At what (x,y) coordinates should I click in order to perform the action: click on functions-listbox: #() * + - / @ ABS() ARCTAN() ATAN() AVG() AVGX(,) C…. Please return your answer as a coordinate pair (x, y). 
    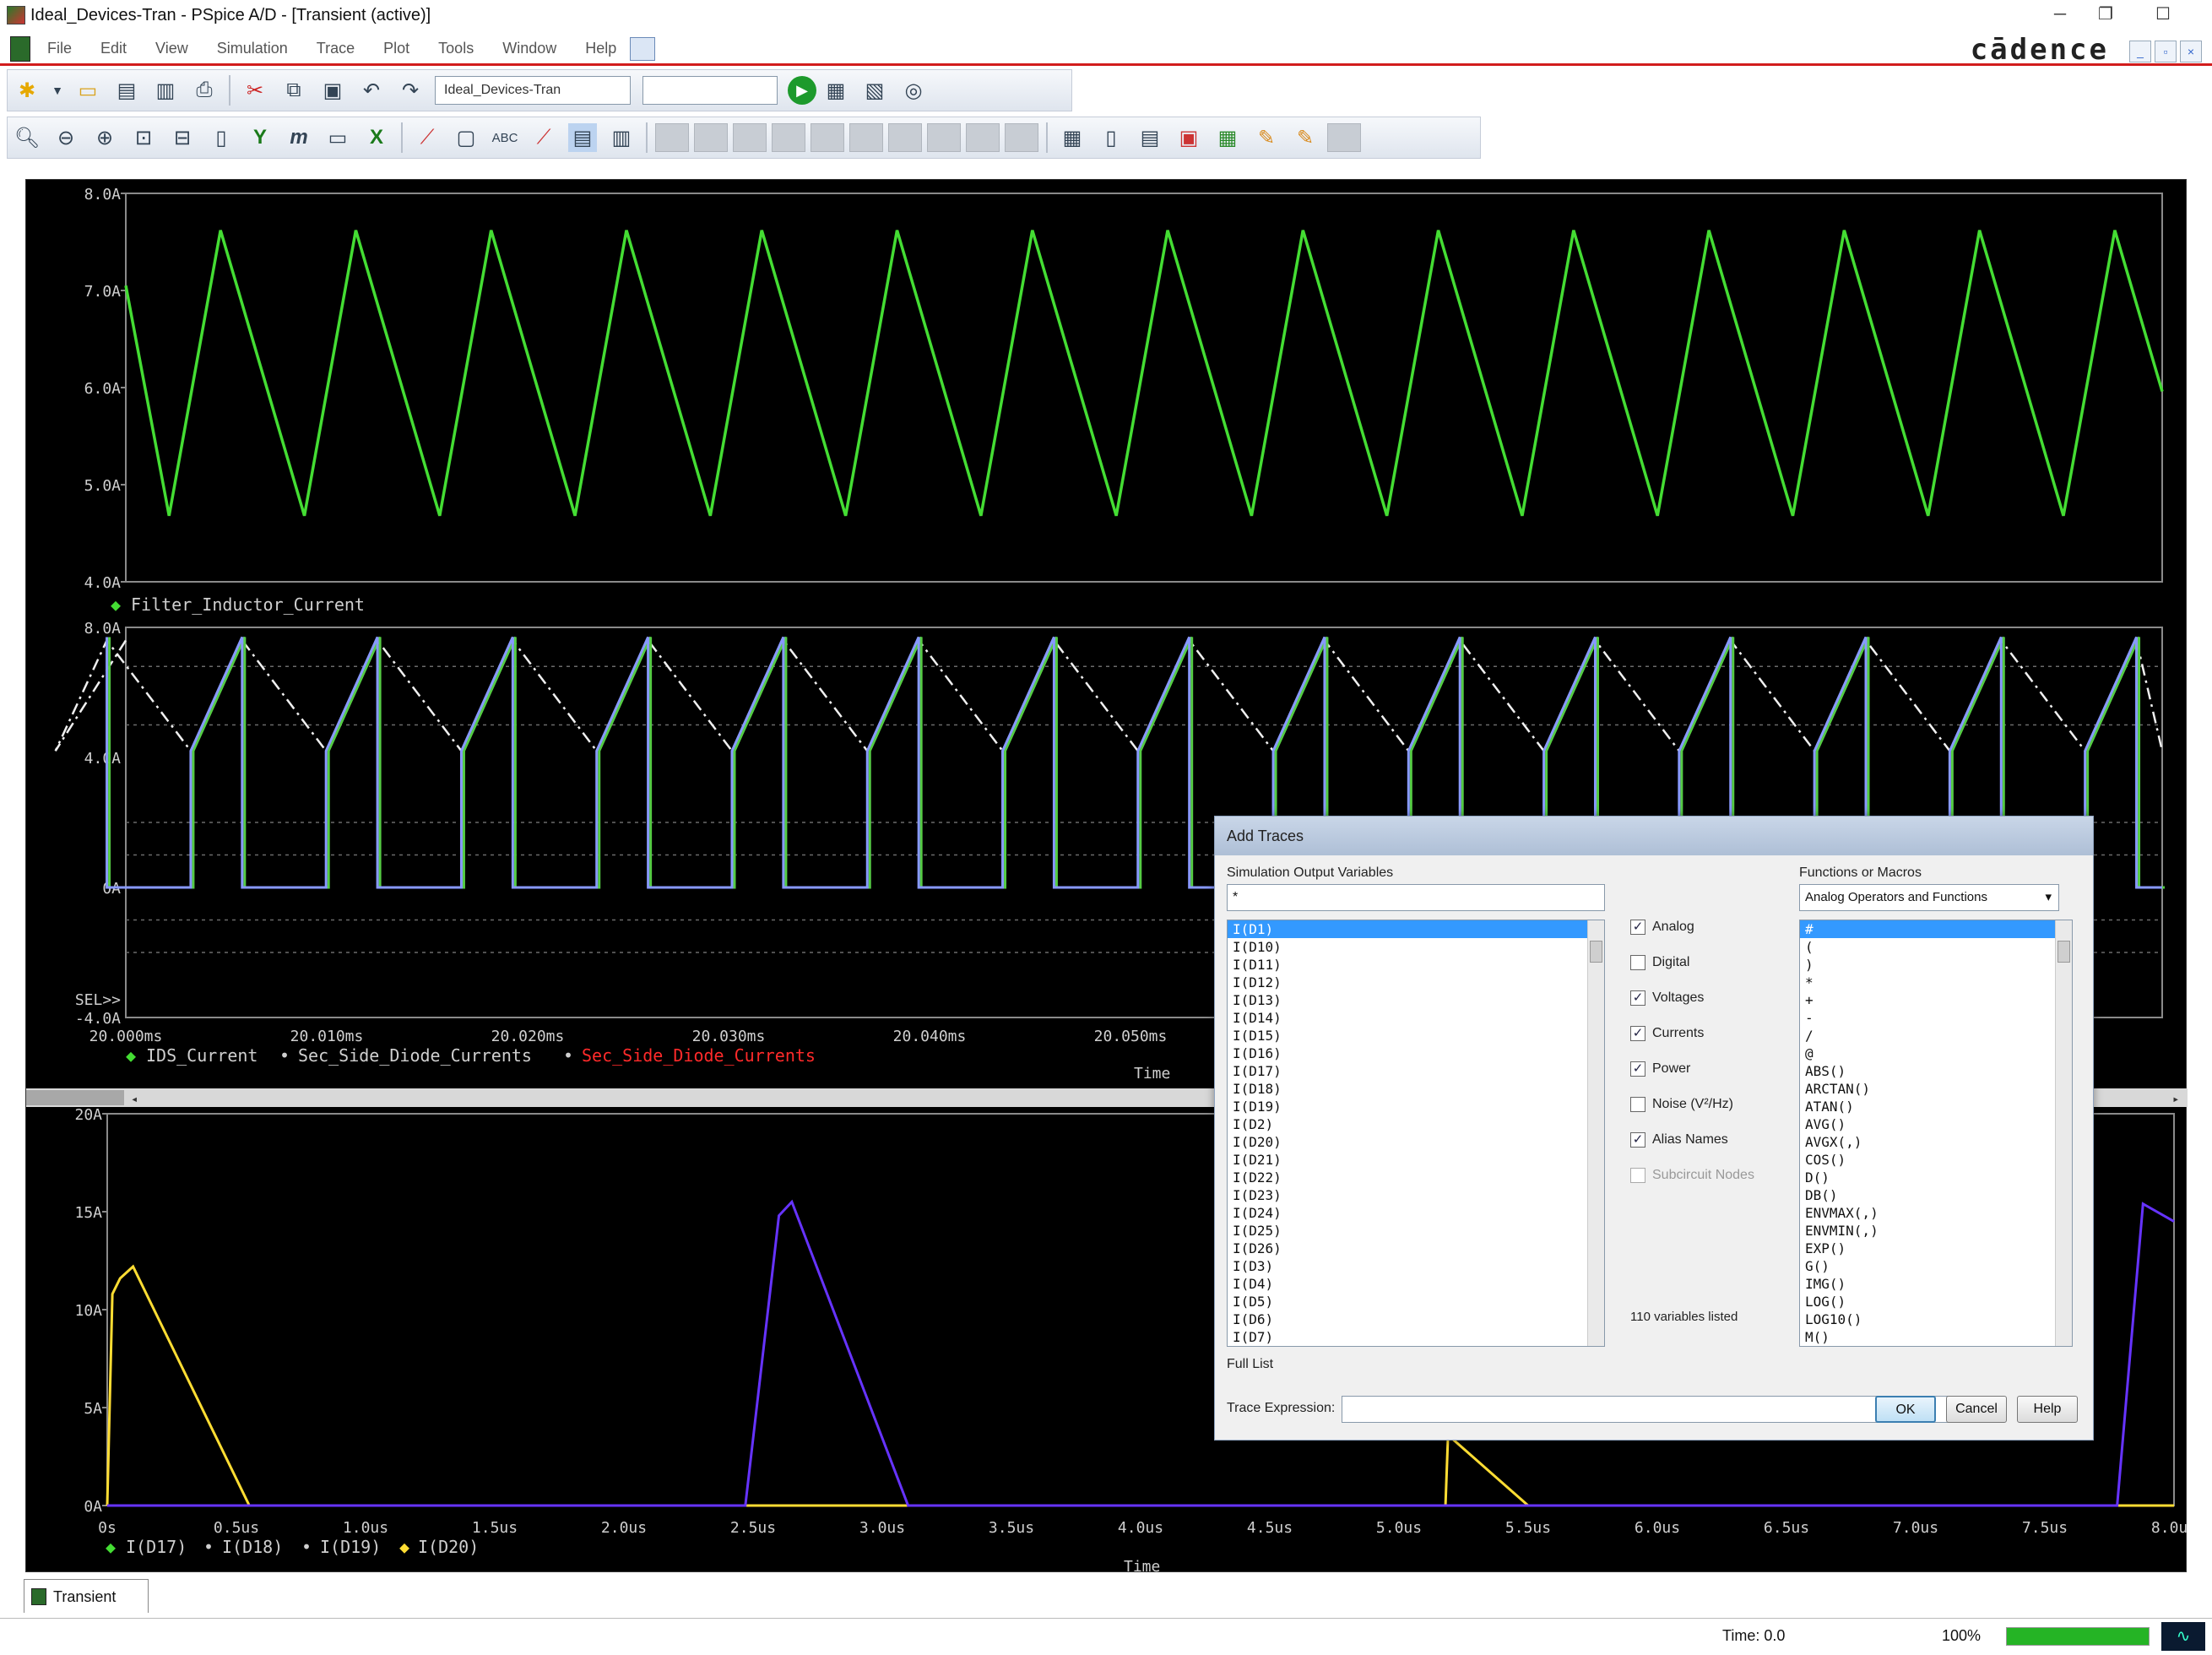
    Looking at the image, I should click on (1936, 1133).